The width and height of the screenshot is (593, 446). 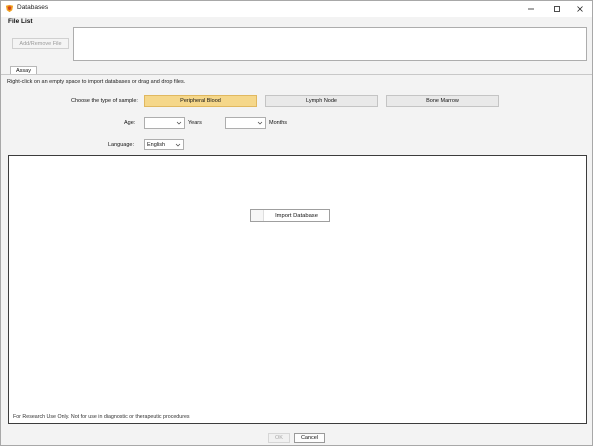 I want to click on language-select: English, so click(x=164, y=144).